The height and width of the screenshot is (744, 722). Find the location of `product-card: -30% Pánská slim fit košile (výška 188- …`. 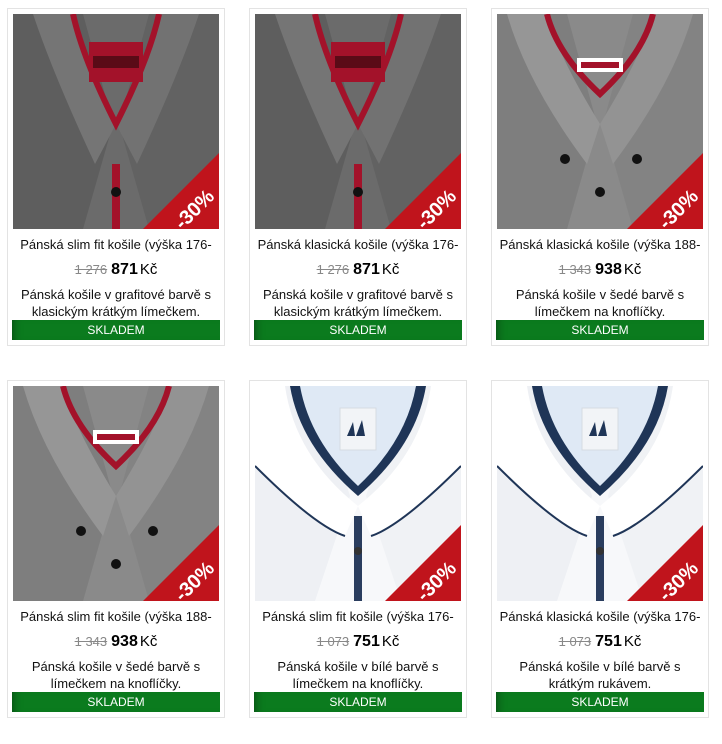

product-card: -30% Pánská slim fit košile (výška 188- … is located at coordinates (116, 549).